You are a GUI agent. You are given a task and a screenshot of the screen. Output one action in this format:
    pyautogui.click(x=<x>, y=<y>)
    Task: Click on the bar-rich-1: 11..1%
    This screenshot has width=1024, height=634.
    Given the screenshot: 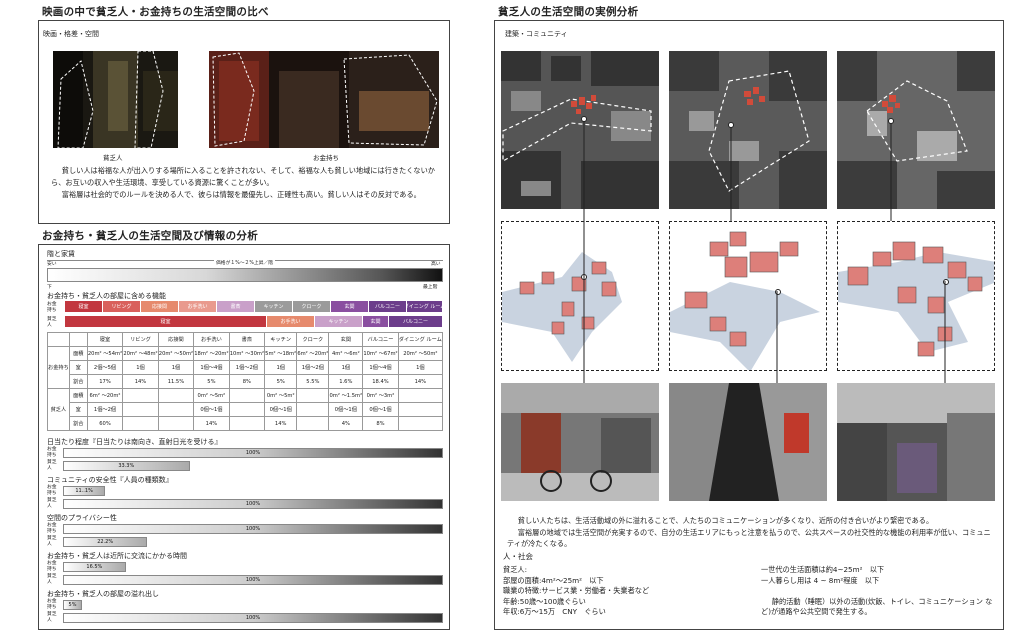 What is the action you would take?
    pyautogui.click(x=84, y=491)
    